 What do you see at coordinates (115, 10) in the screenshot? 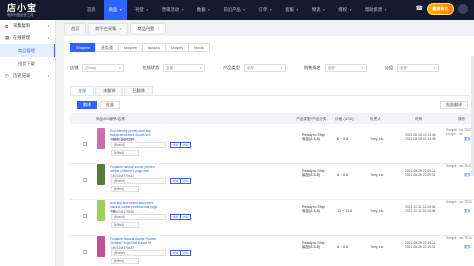
I see `nav-item: 商品 ▼` at bounding box center [115, 10].